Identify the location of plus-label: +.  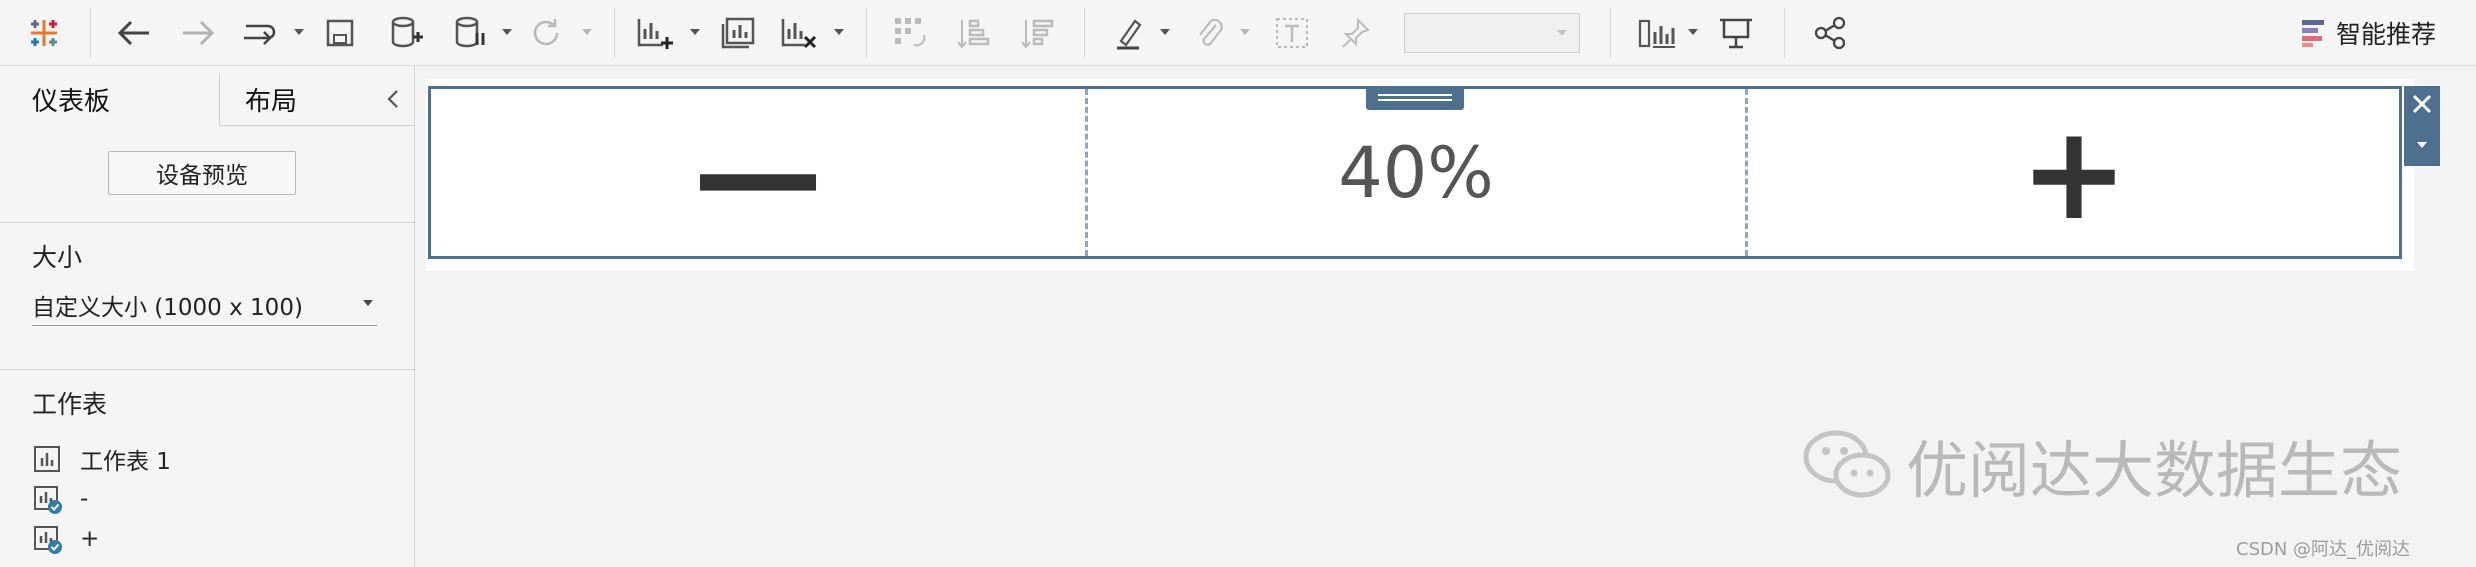
(2074, 172).